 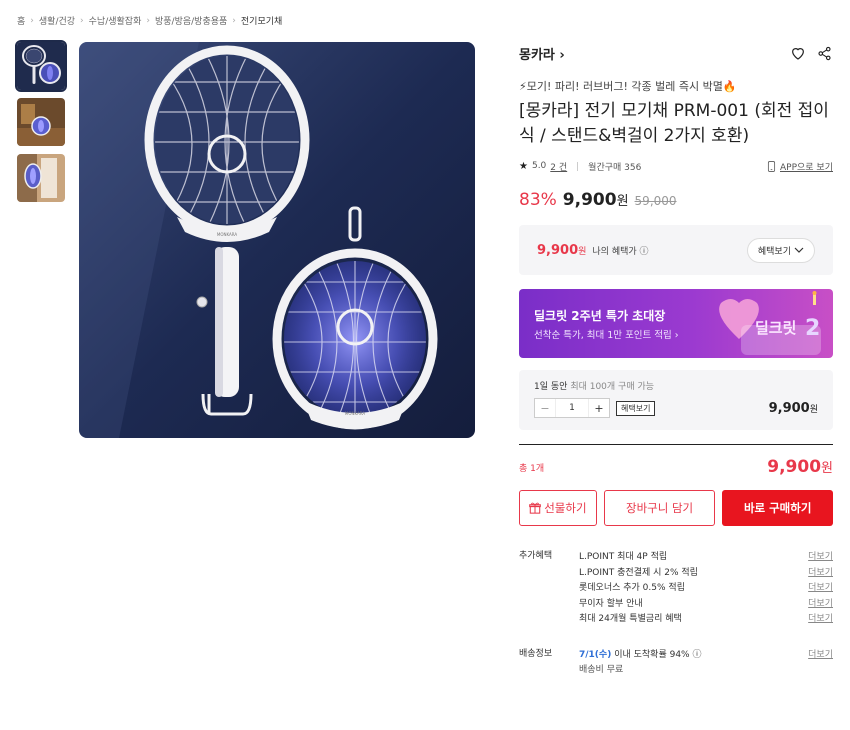 What do you see at coordinates (812, 328) in the screenshot?
I see `banner-logo-number: 2` at bounding box center [812, 328].